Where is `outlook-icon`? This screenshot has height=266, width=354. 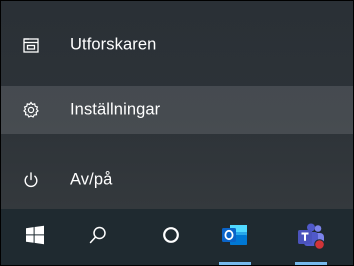 outlook-icon is located at coordinates (235, 237).